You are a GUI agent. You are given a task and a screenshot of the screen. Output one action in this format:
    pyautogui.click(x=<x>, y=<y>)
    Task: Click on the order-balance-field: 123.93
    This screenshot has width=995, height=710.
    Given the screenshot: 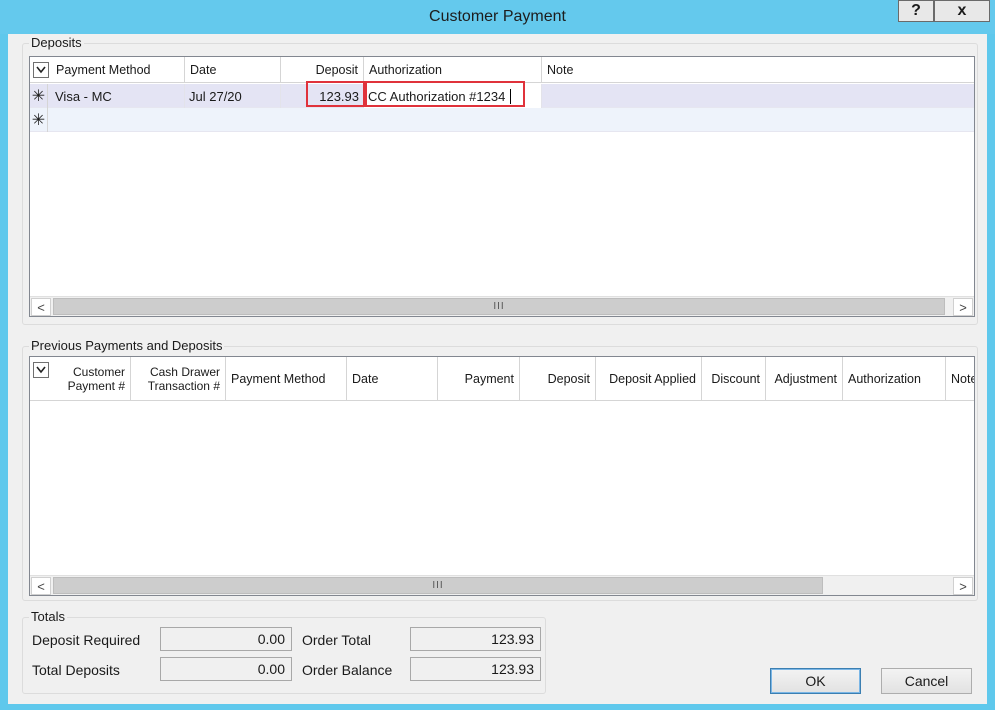 What is the action you would take?
    pyautogui.click(x=475, y=669)
    